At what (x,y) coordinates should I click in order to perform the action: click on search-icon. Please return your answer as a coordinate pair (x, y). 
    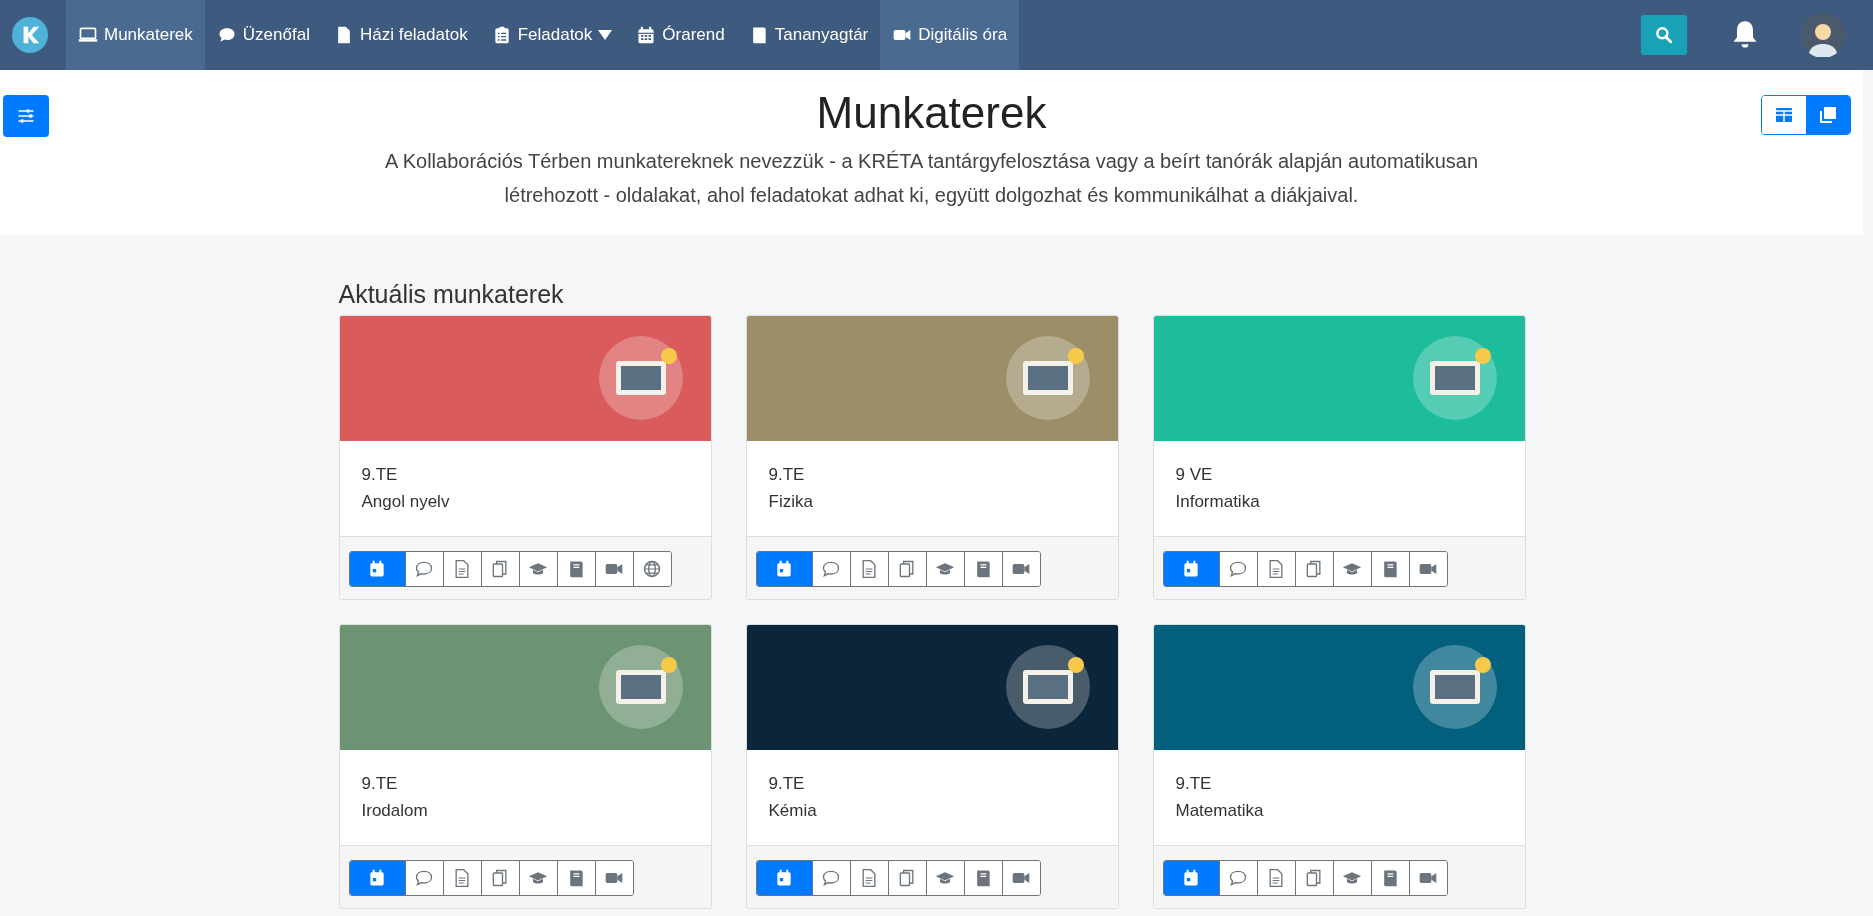
    Looking at the image, I should click on (1664, 35).